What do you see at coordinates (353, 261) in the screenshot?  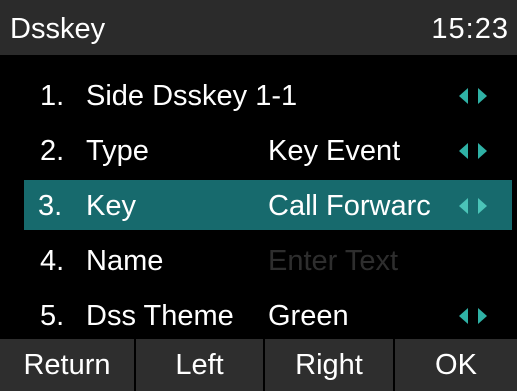 I see `name-input: Enter Text` at bounding box center [353, 261].